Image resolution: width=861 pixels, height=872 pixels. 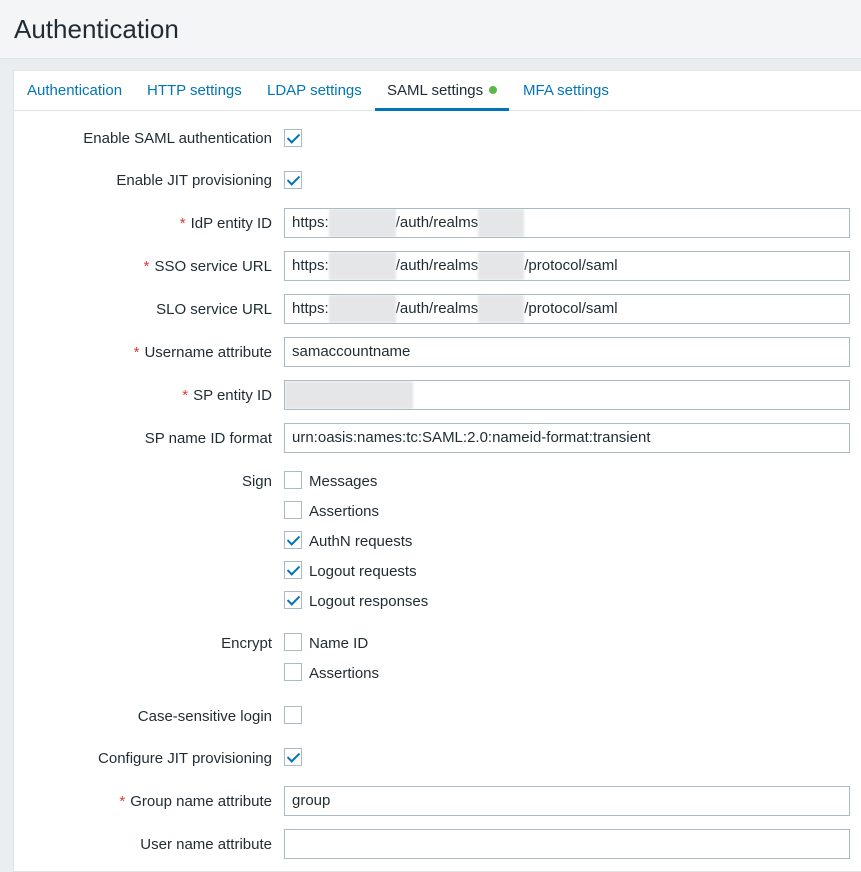 What do you see at coordinates (208, 438) in the screenshot?
I see `sp-name-id-format-label: SP name ID format` at bounding box center [208, 438].